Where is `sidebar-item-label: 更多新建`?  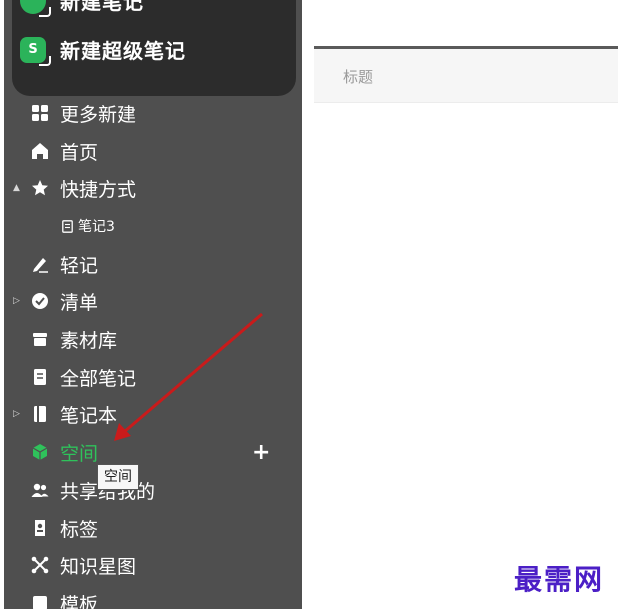 sidebar-item-label: 更多新建 is located at coordinates (98, 114).